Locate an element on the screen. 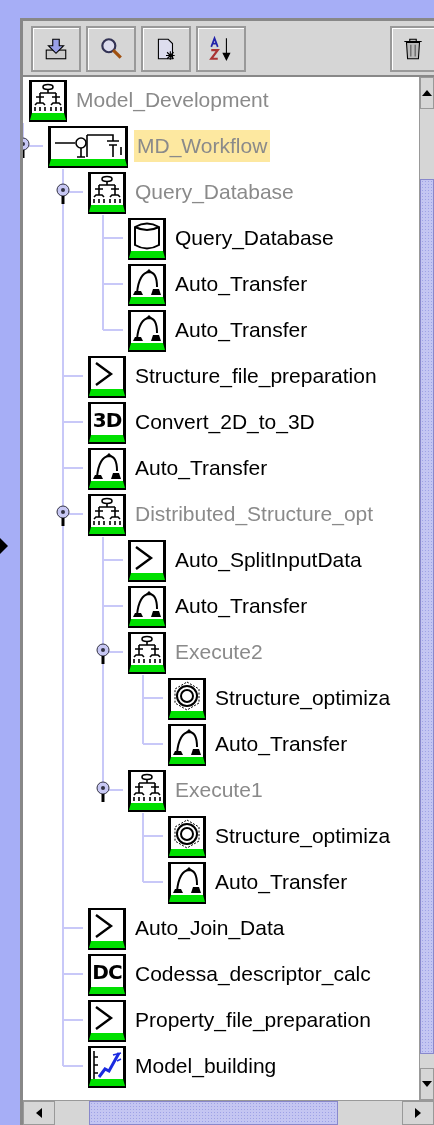 This screenshot has height=1125, width=434. letter-icon: DC is located at coordinates (107, 974).